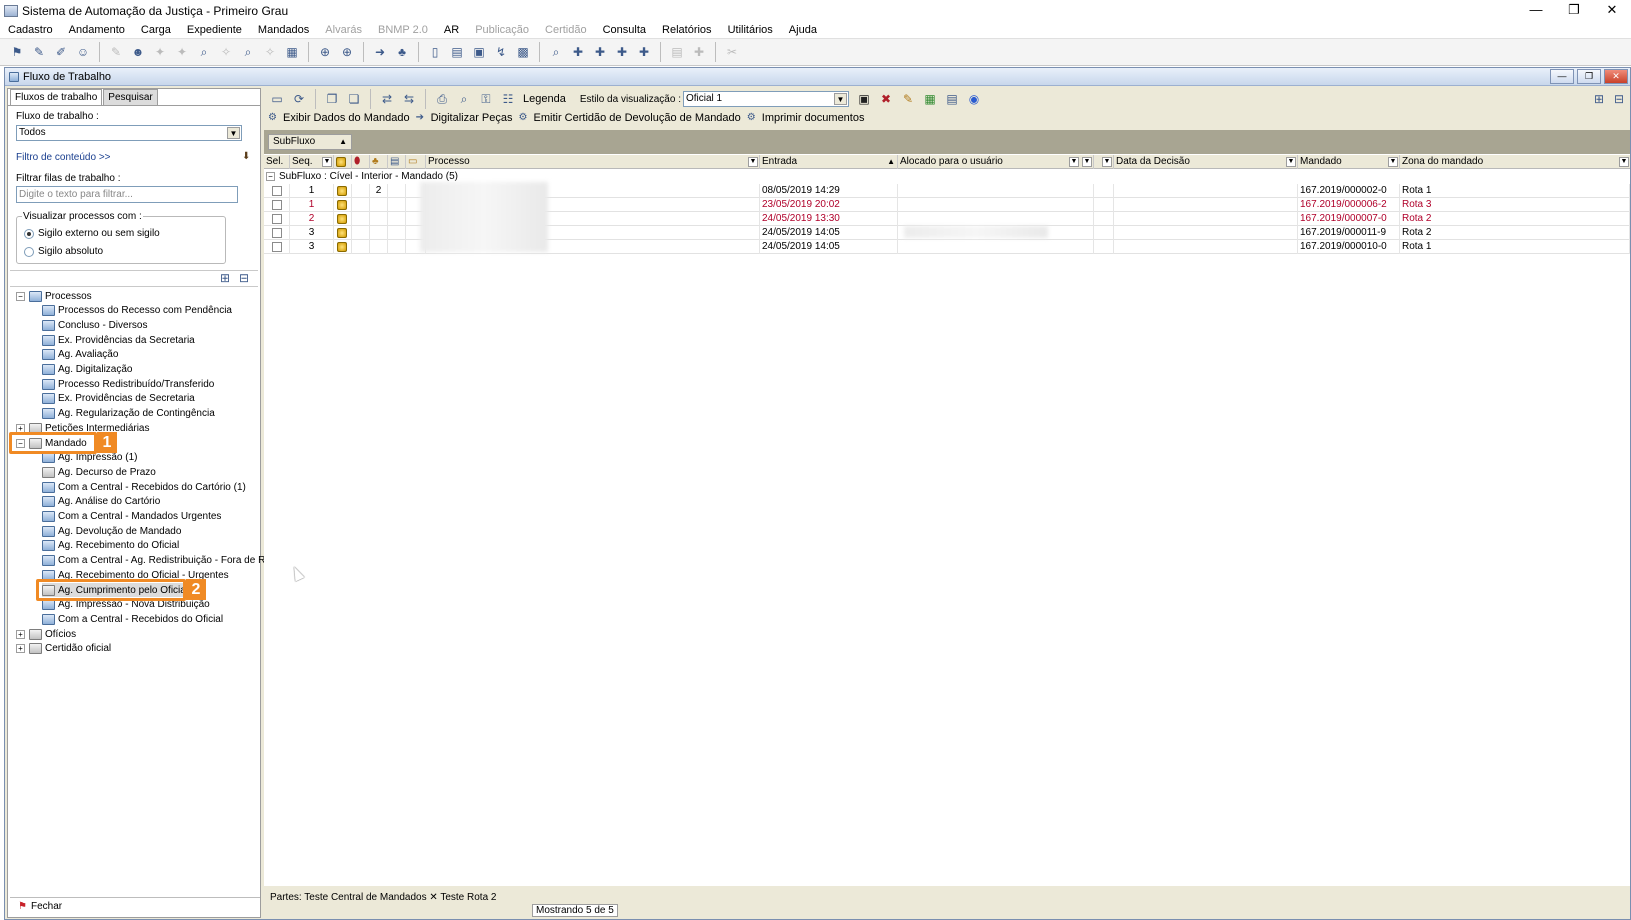 The image size is (1631, 920). What do you see at coordinates (46, 906) in the screenshot?
I see `fechar-button: Fechar` at bounding box center [46, 906].